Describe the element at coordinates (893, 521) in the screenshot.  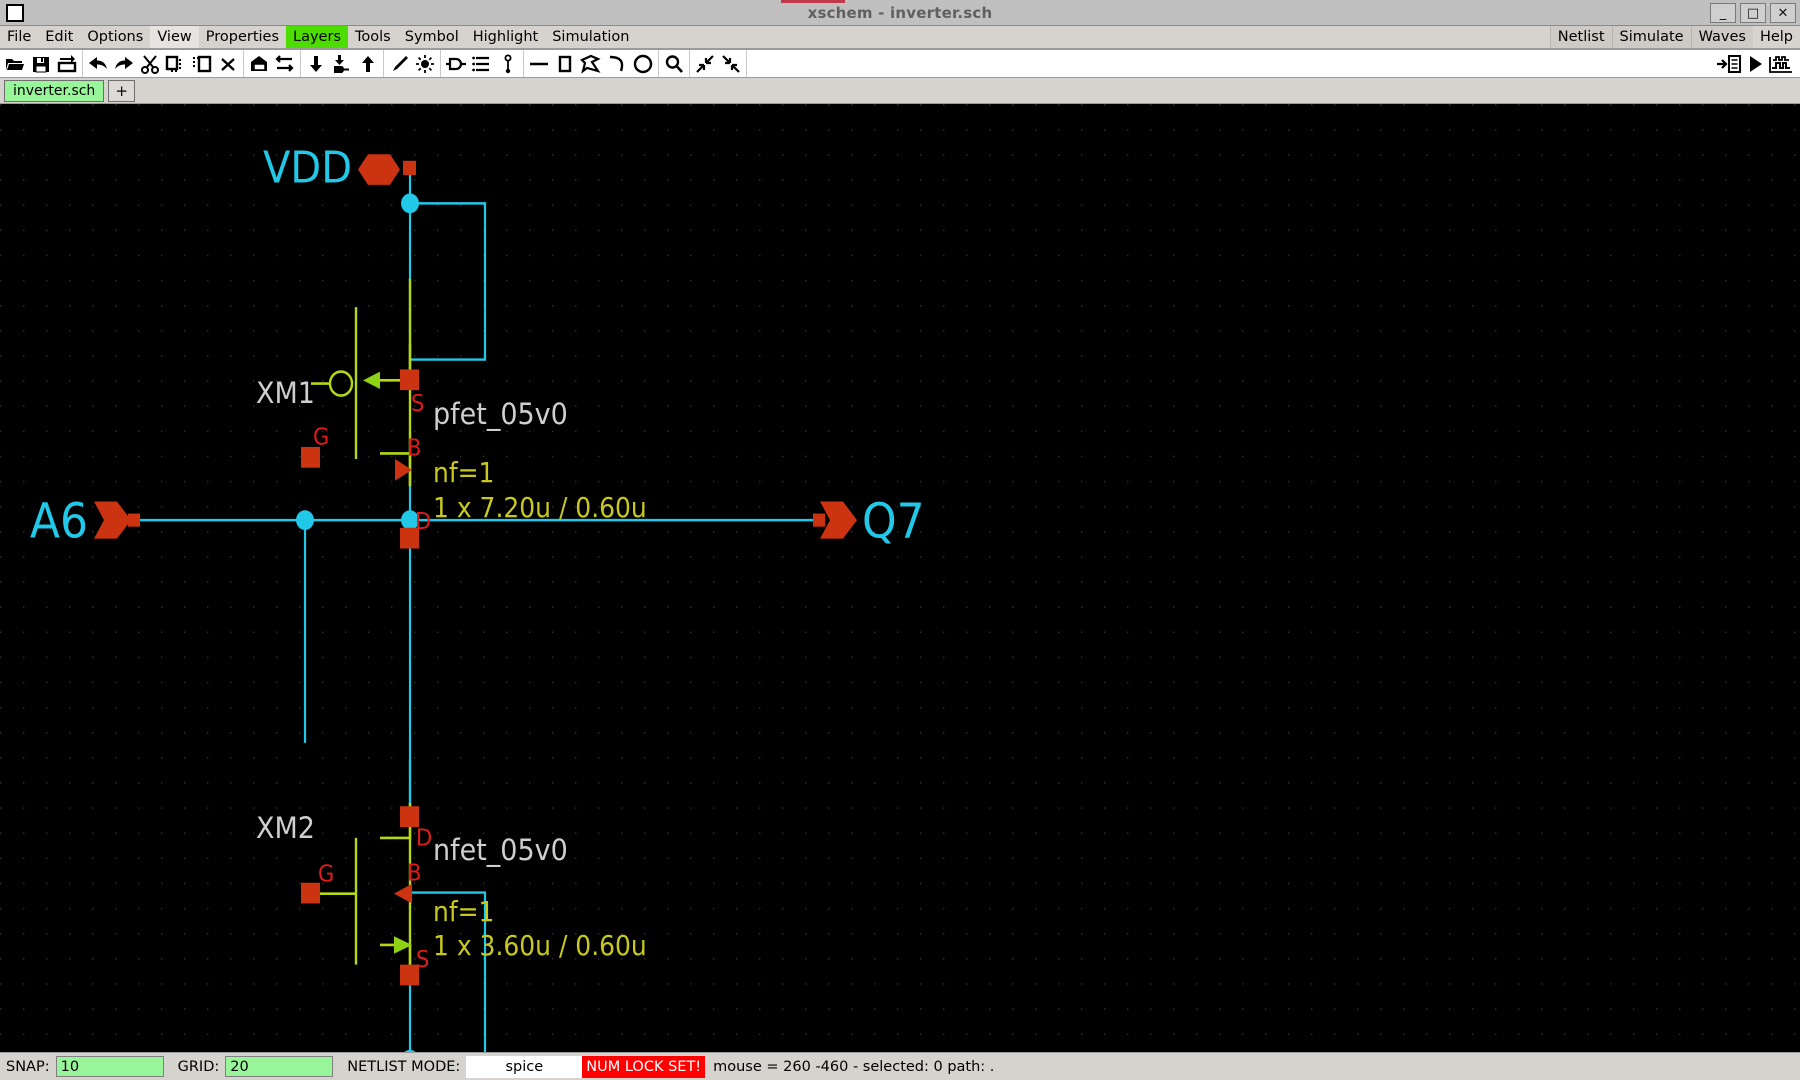
I see `q7-label: Q7` at that location.